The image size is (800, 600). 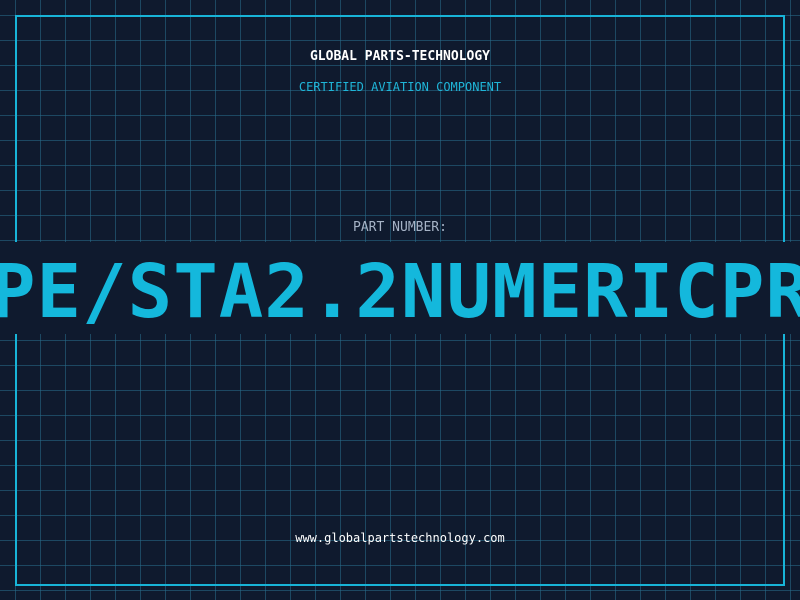 I want to click on website-link: www.globalpartstechnology.com, so click(x=400, y=538).